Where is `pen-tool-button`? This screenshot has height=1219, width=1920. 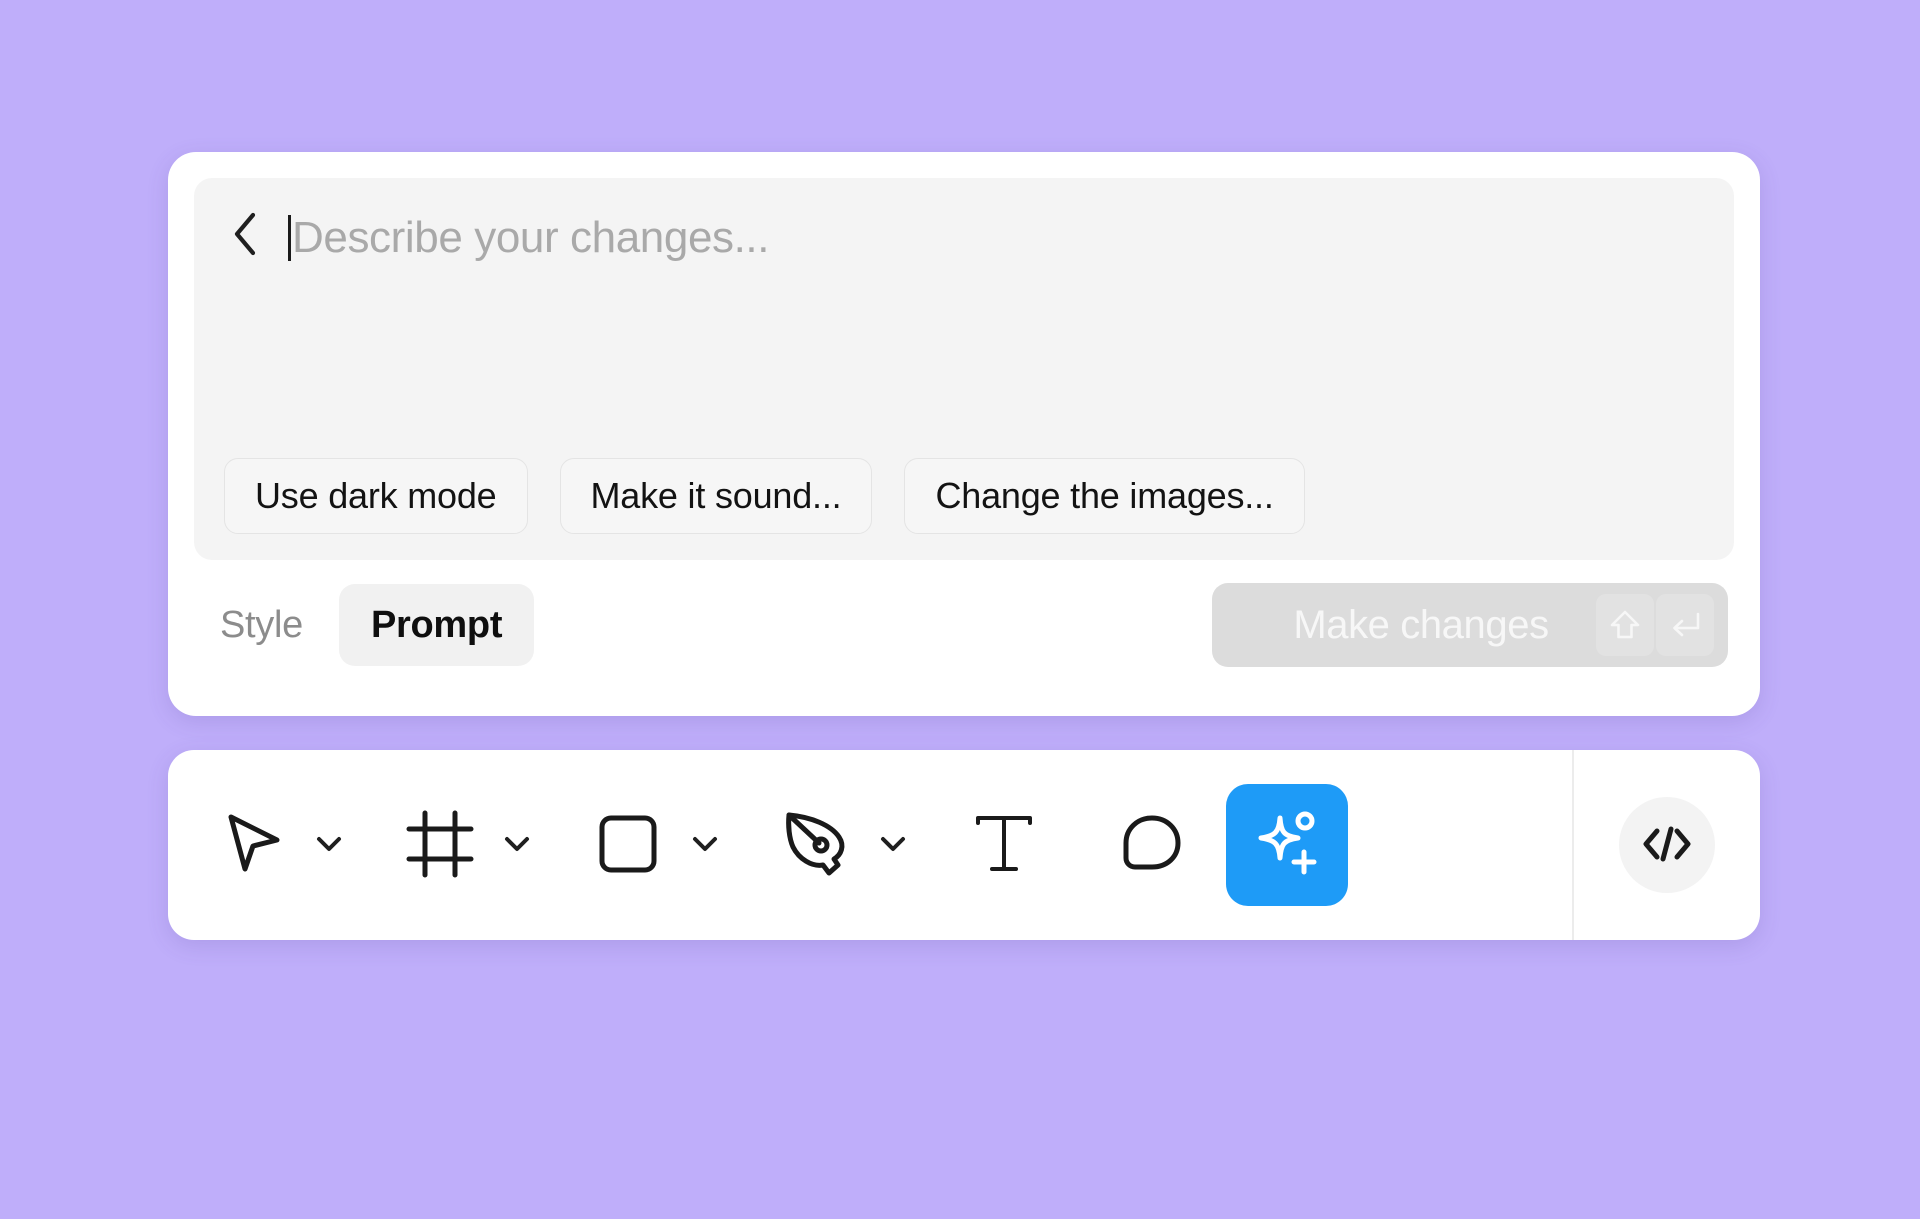
pen-tool-button is located at coordinates (816, 845).